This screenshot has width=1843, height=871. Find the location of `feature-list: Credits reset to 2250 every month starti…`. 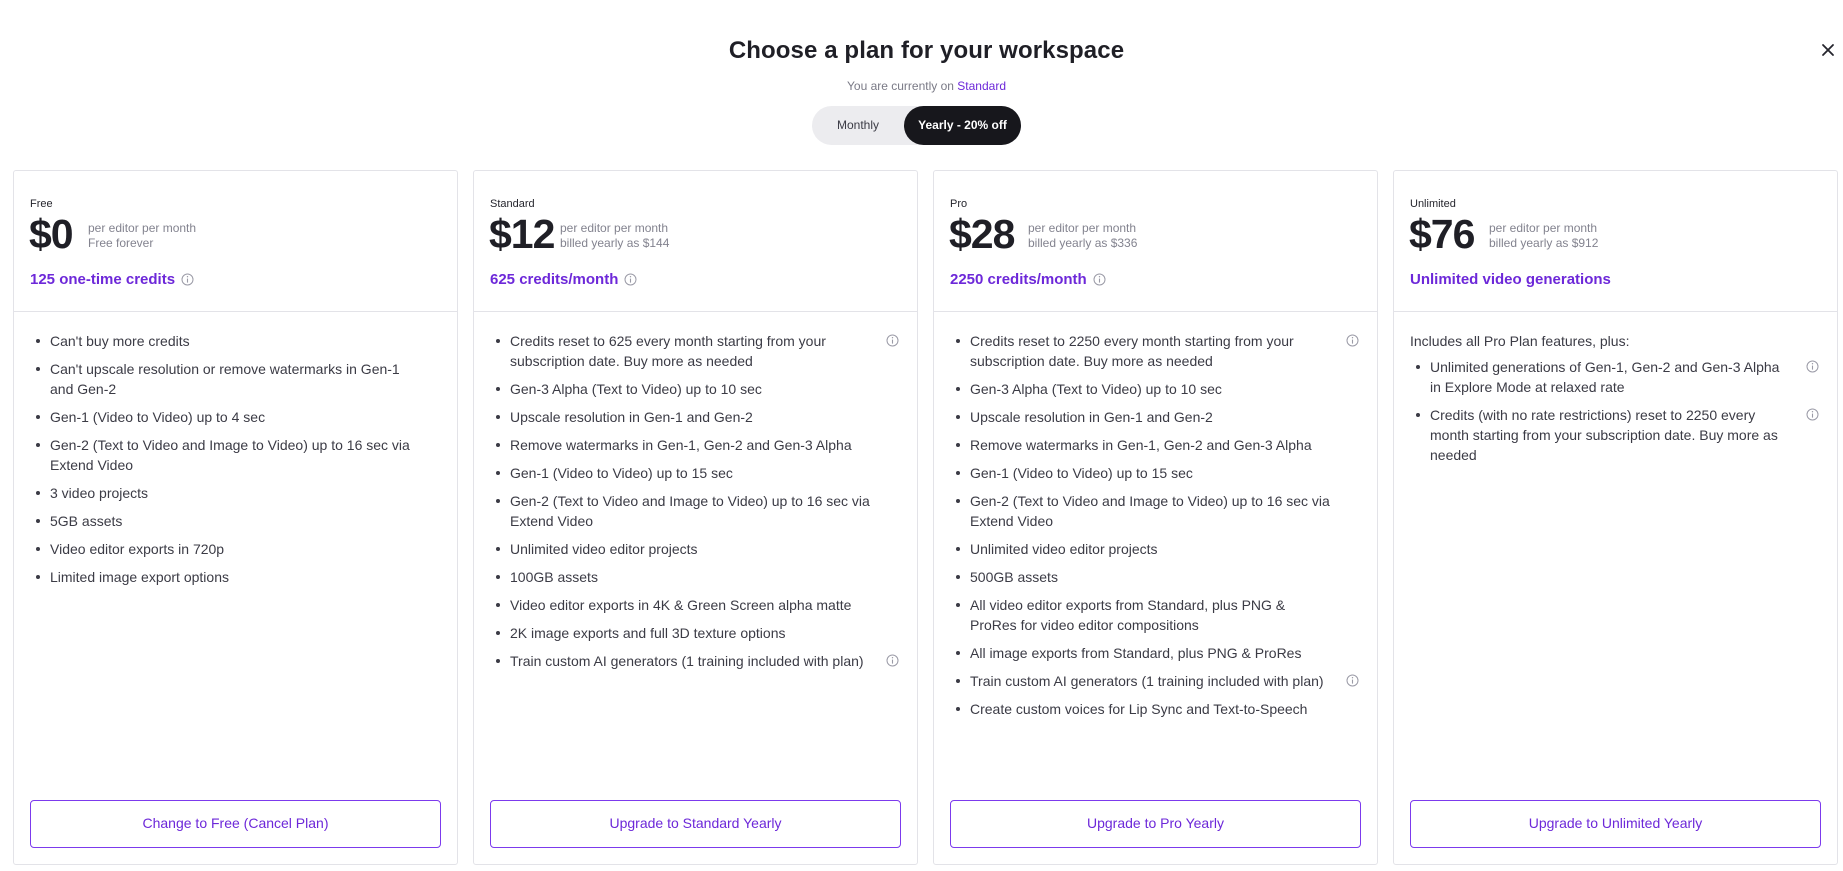

feature-list: Credits reset to 2250 every month starti… is located at coordinates (1155, 525).